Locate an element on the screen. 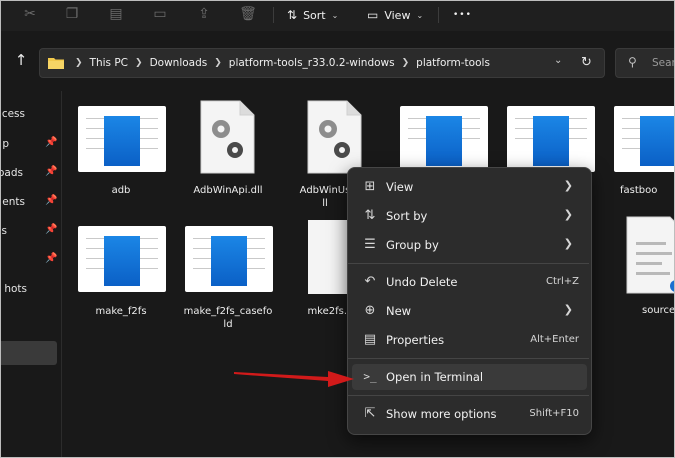 The width and height of the screenshot is (675, 458). sidebar-item-label: ents is located at coordinates (13, 202).